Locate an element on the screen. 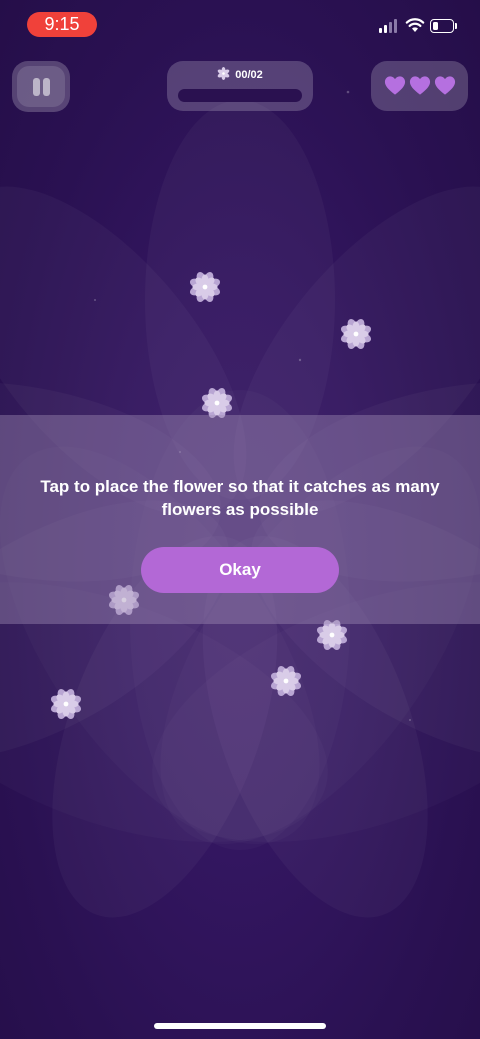  pause-button is located at coordinates (41, 86).